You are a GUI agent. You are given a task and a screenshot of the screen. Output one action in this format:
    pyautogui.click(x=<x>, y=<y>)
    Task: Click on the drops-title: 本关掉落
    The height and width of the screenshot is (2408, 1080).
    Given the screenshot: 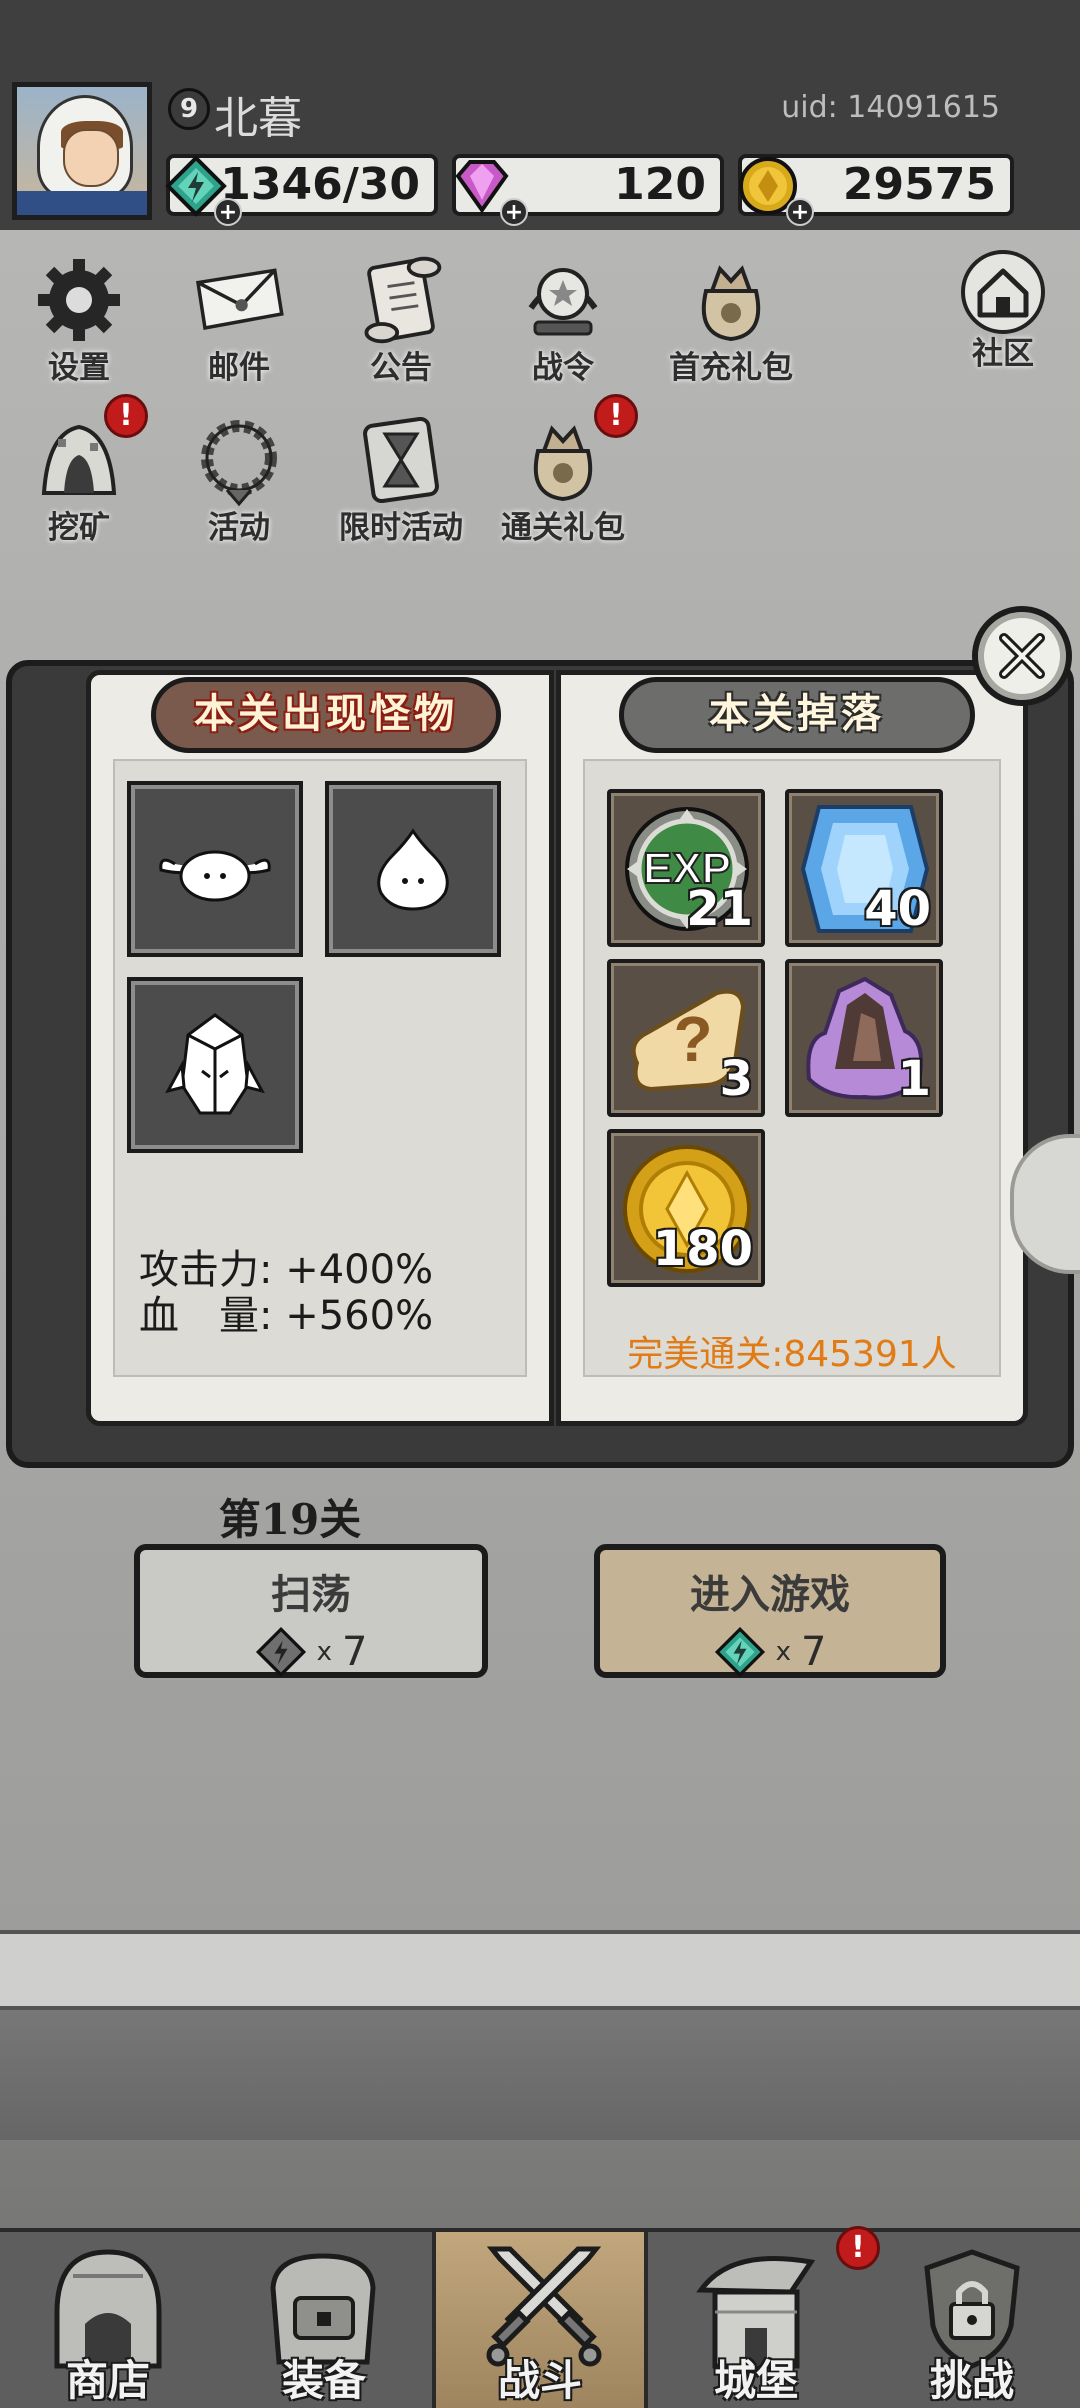 What is the action you would take?
    pyautogui.click(x=797, y=715)
    